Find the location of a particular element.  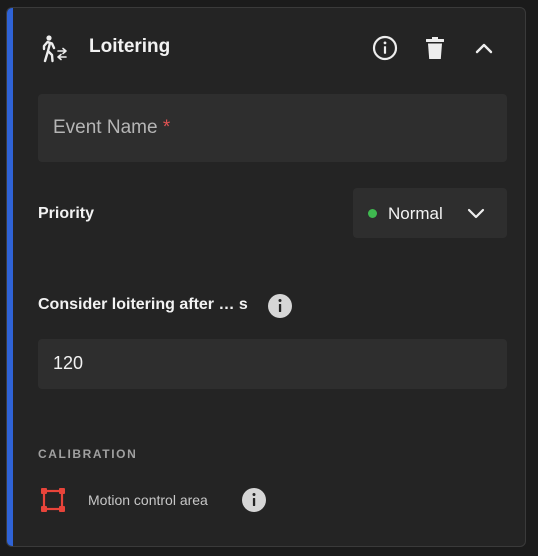

walking-person-icon is located at coordinates (54, 49).